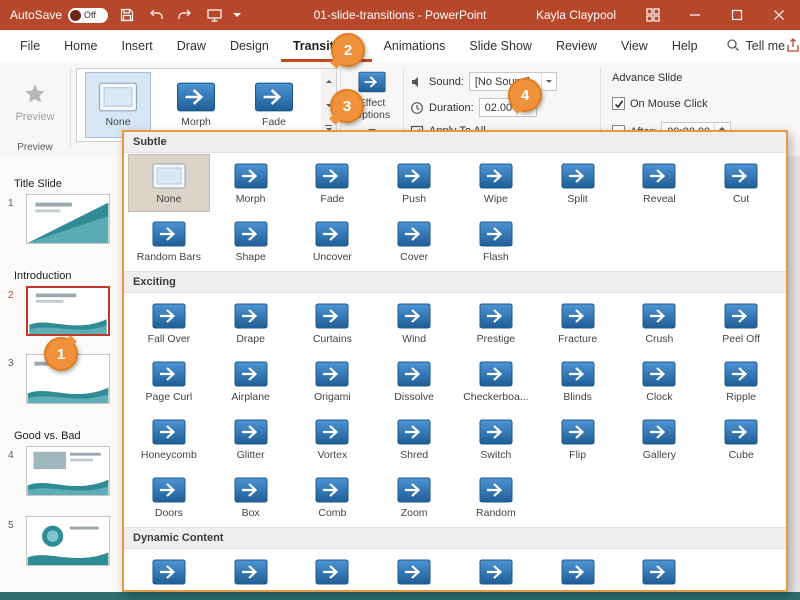  What do you see at coordinates (779, 15) in the screenshot?
I see `close-button` at bounding box center [779, 15].